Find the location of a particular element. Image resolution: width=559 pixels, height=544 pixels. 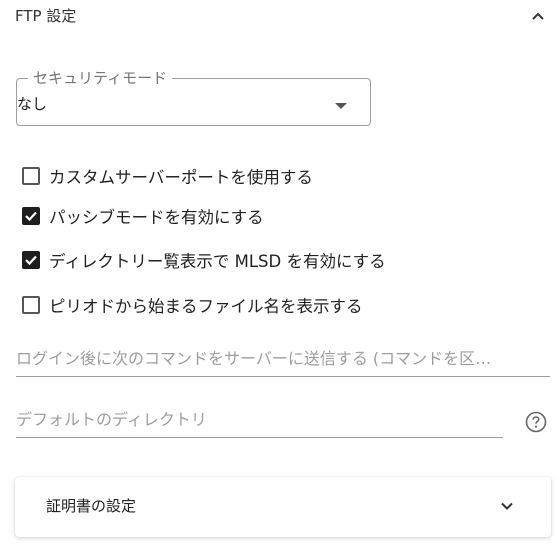

default-directory-input is located at coordinates (259, 422).